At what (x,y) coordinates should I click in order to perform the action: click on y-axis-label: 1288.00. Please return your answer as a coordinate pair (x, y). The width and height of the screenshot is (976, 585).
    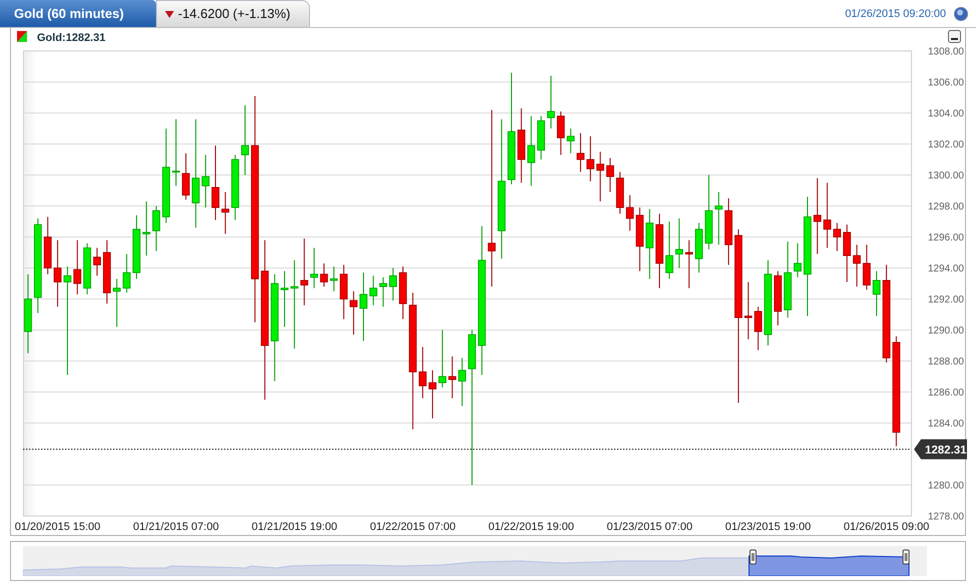
    Looking at the image, I should click on (946, 362).